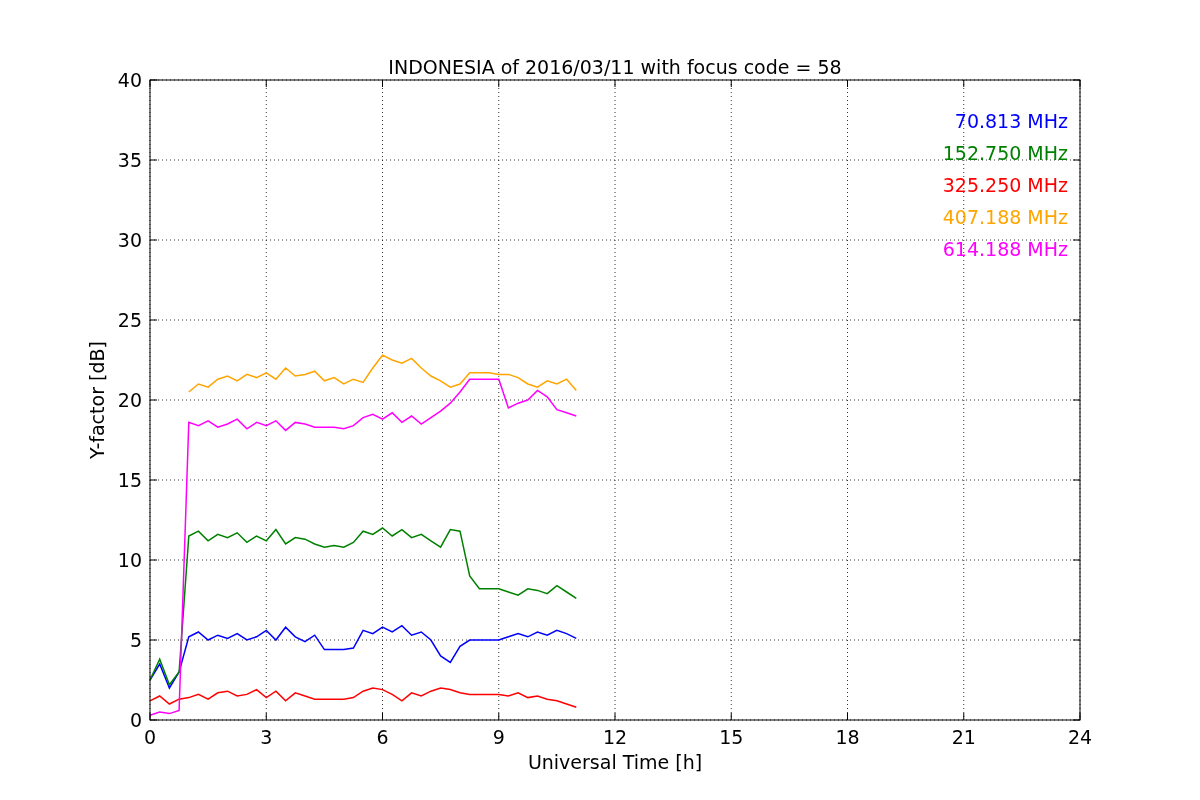  I want to click on y-tick-label: 40, so click(129, 80).